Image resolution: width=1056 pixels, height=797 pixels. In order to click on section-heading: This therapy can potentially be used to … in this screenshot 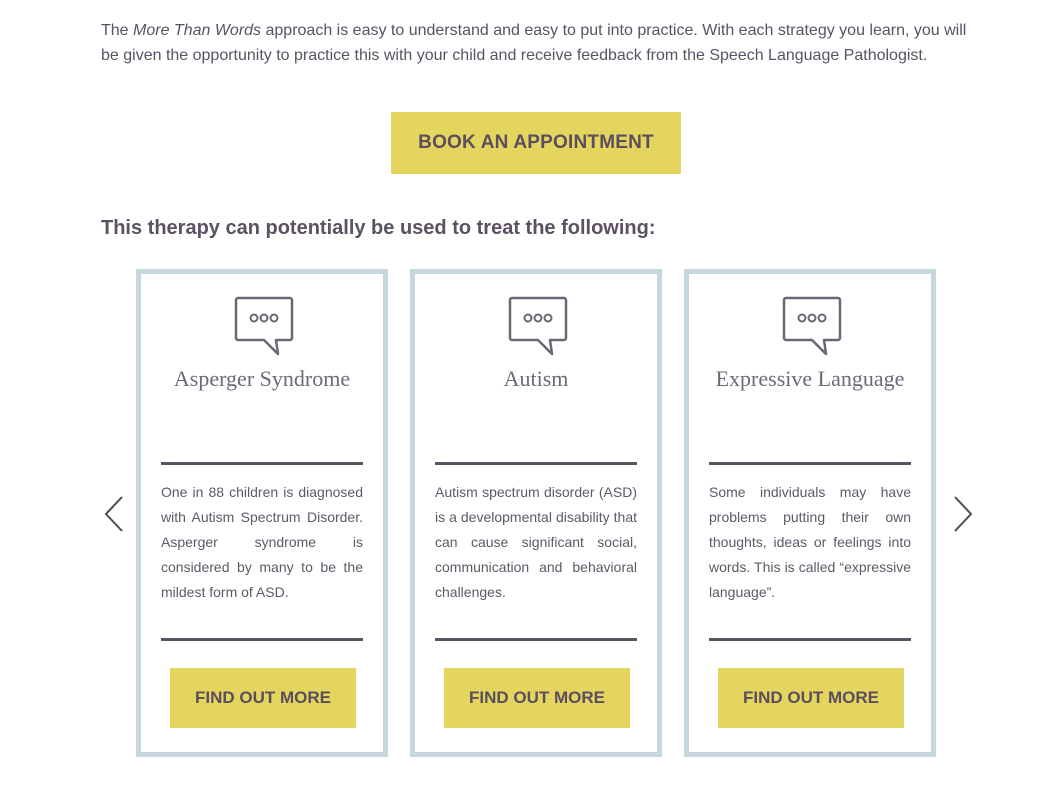, I will do `click(378, 228)`.